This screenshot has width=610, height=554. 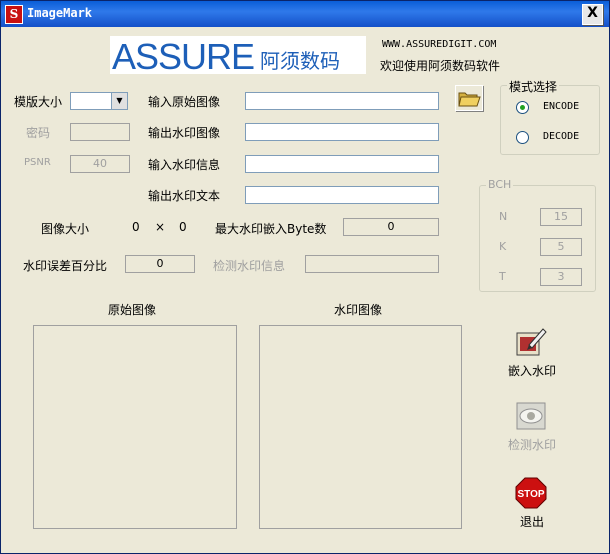 I want to click on image-size-label: 图像大小, so click(x=65, y=229).